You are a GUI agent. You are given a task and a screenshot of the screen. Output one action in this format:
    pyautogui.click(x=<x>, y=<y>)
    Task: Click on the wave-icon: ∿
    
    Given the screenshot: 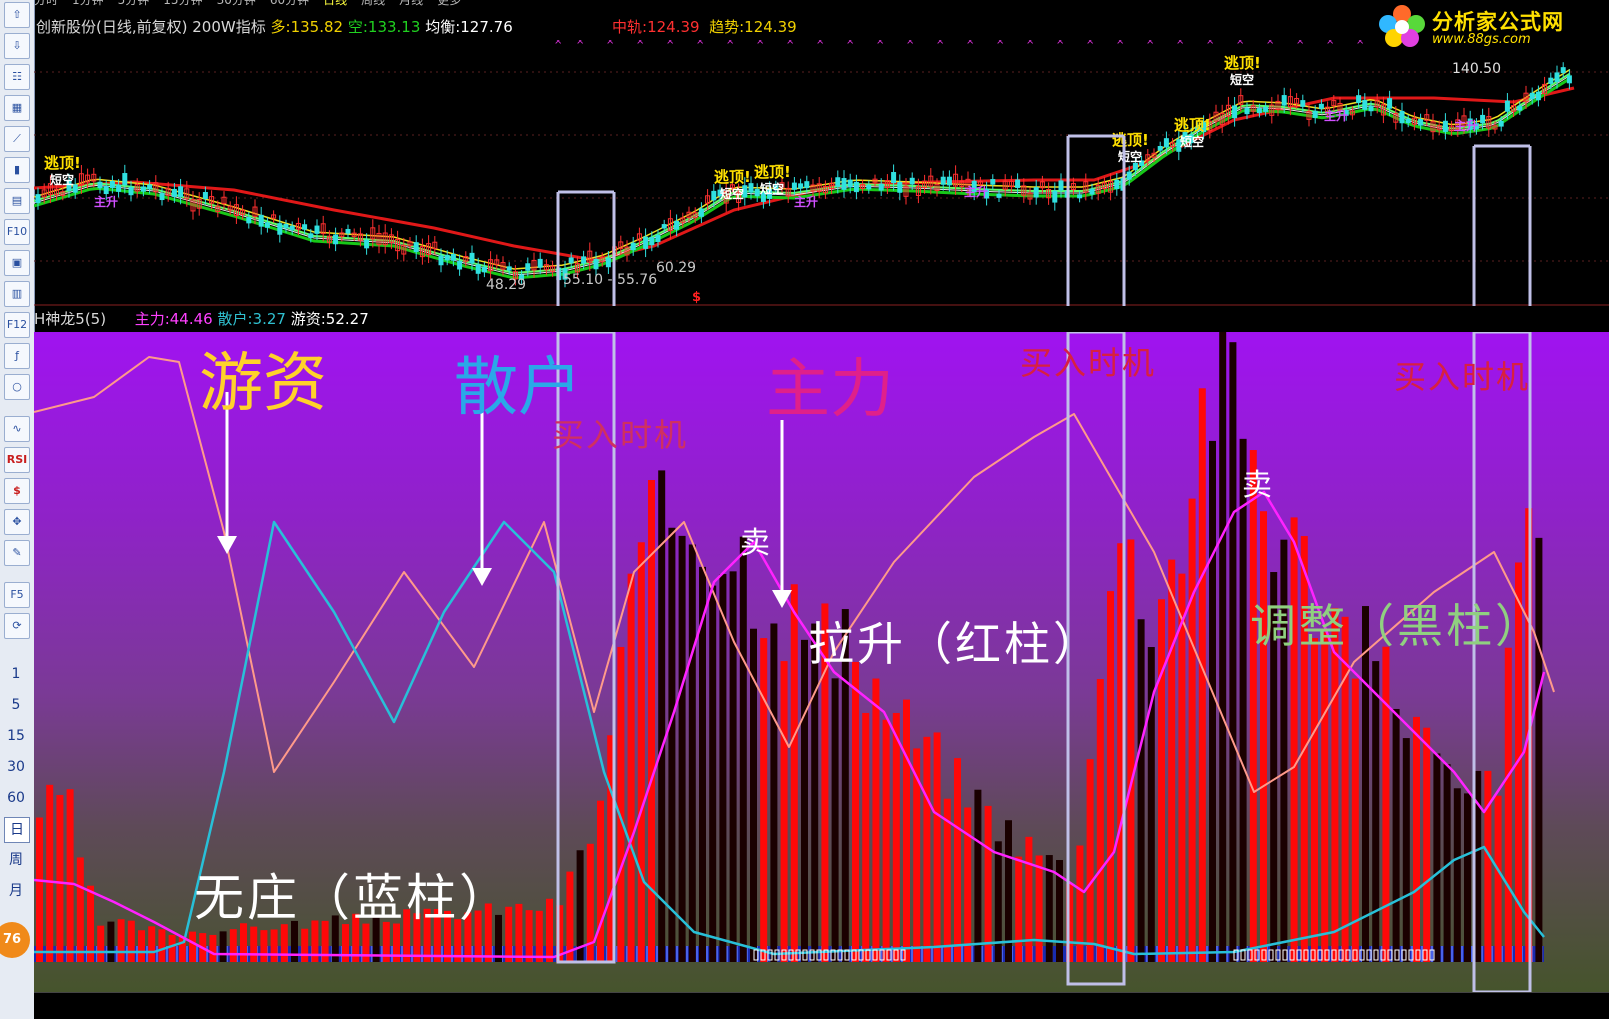 What is the action you would take?
    pyautogui.click(x=17, y=429)
    